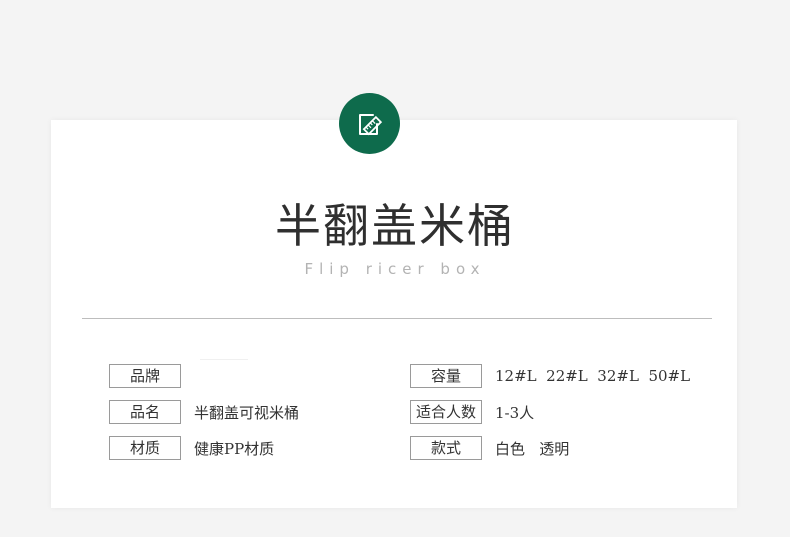 The height and width of the screenshot is (537, 790). Describe the element at coordinates (515, 412) in the screenshot. I see `spec-value: 1-3人` at that location.